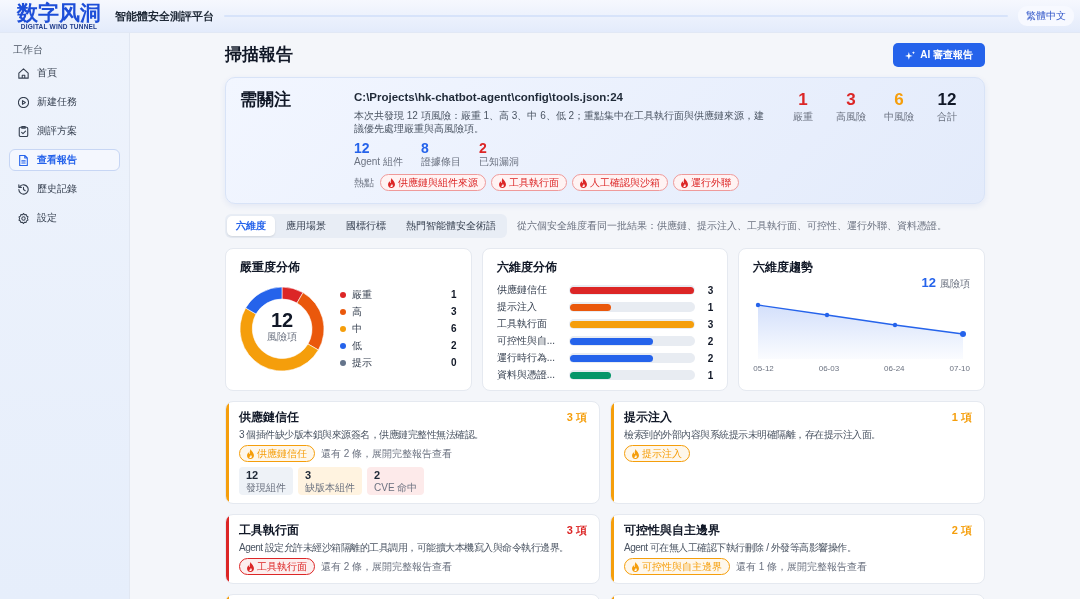 The width and height of the screenshot is (1080, 599). Describe the element at coordinates (259, 55) in the screenshot. I see `page-title: 掃描報告` at that location.